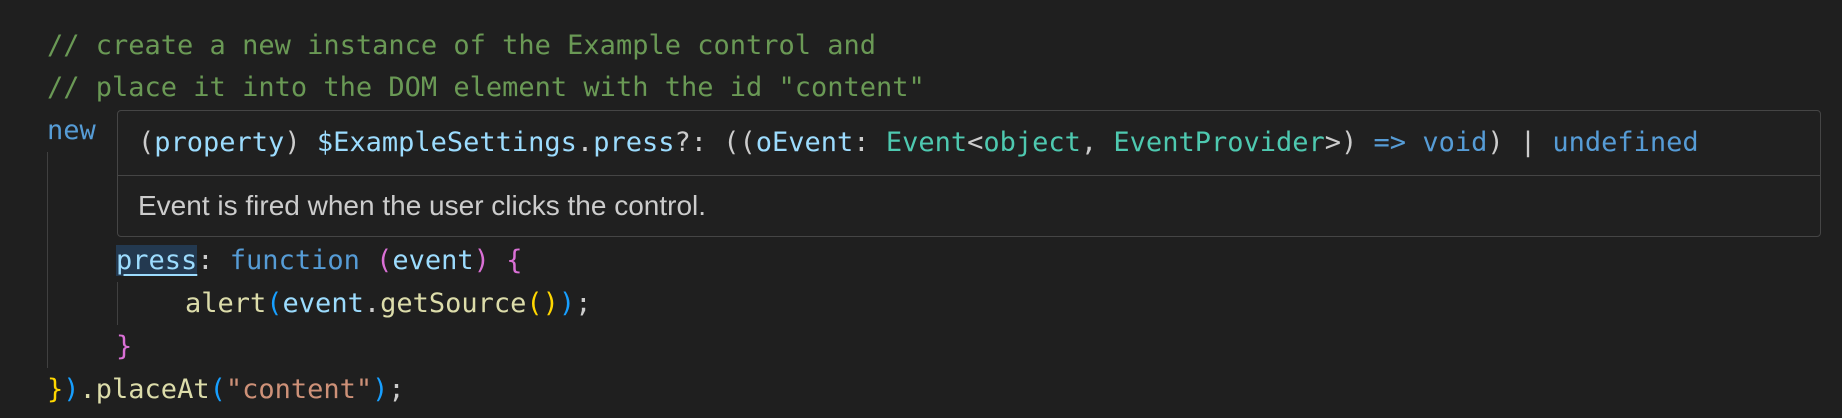  What do you see at coordinates (926, 142) in the screenshot?
I see `sig-event-type: Event` at bounding box center [926, 142].